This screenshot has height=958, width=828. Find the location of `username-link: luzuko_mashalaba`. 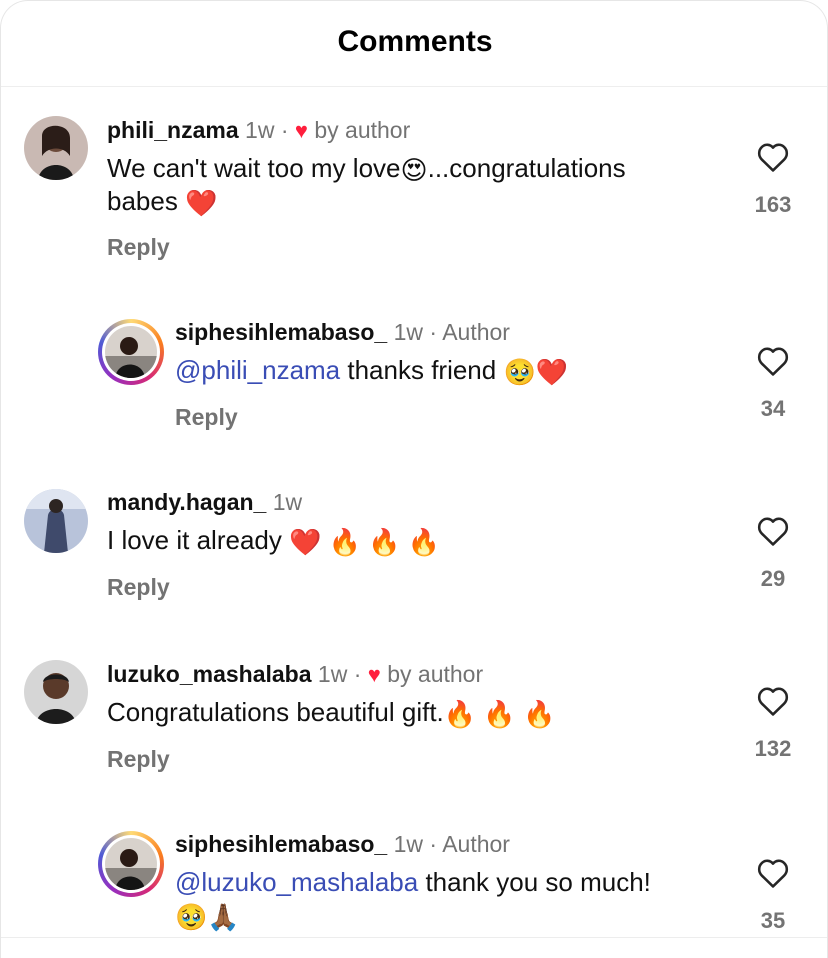

username-link: luzuko_mashalaba is located at coordinates (209, 674).